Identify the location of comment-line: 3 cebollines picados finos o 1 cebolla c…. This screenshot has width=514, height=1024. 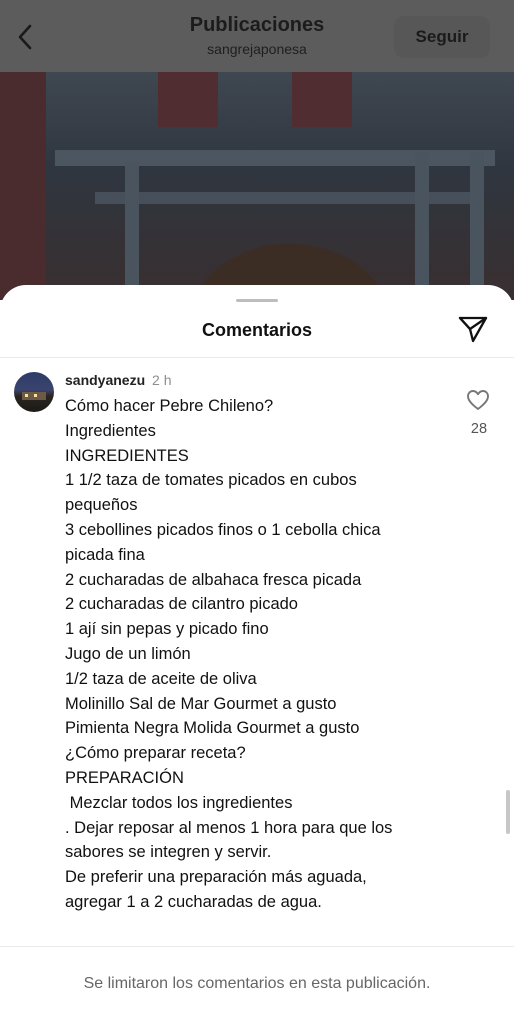
(223, 529).